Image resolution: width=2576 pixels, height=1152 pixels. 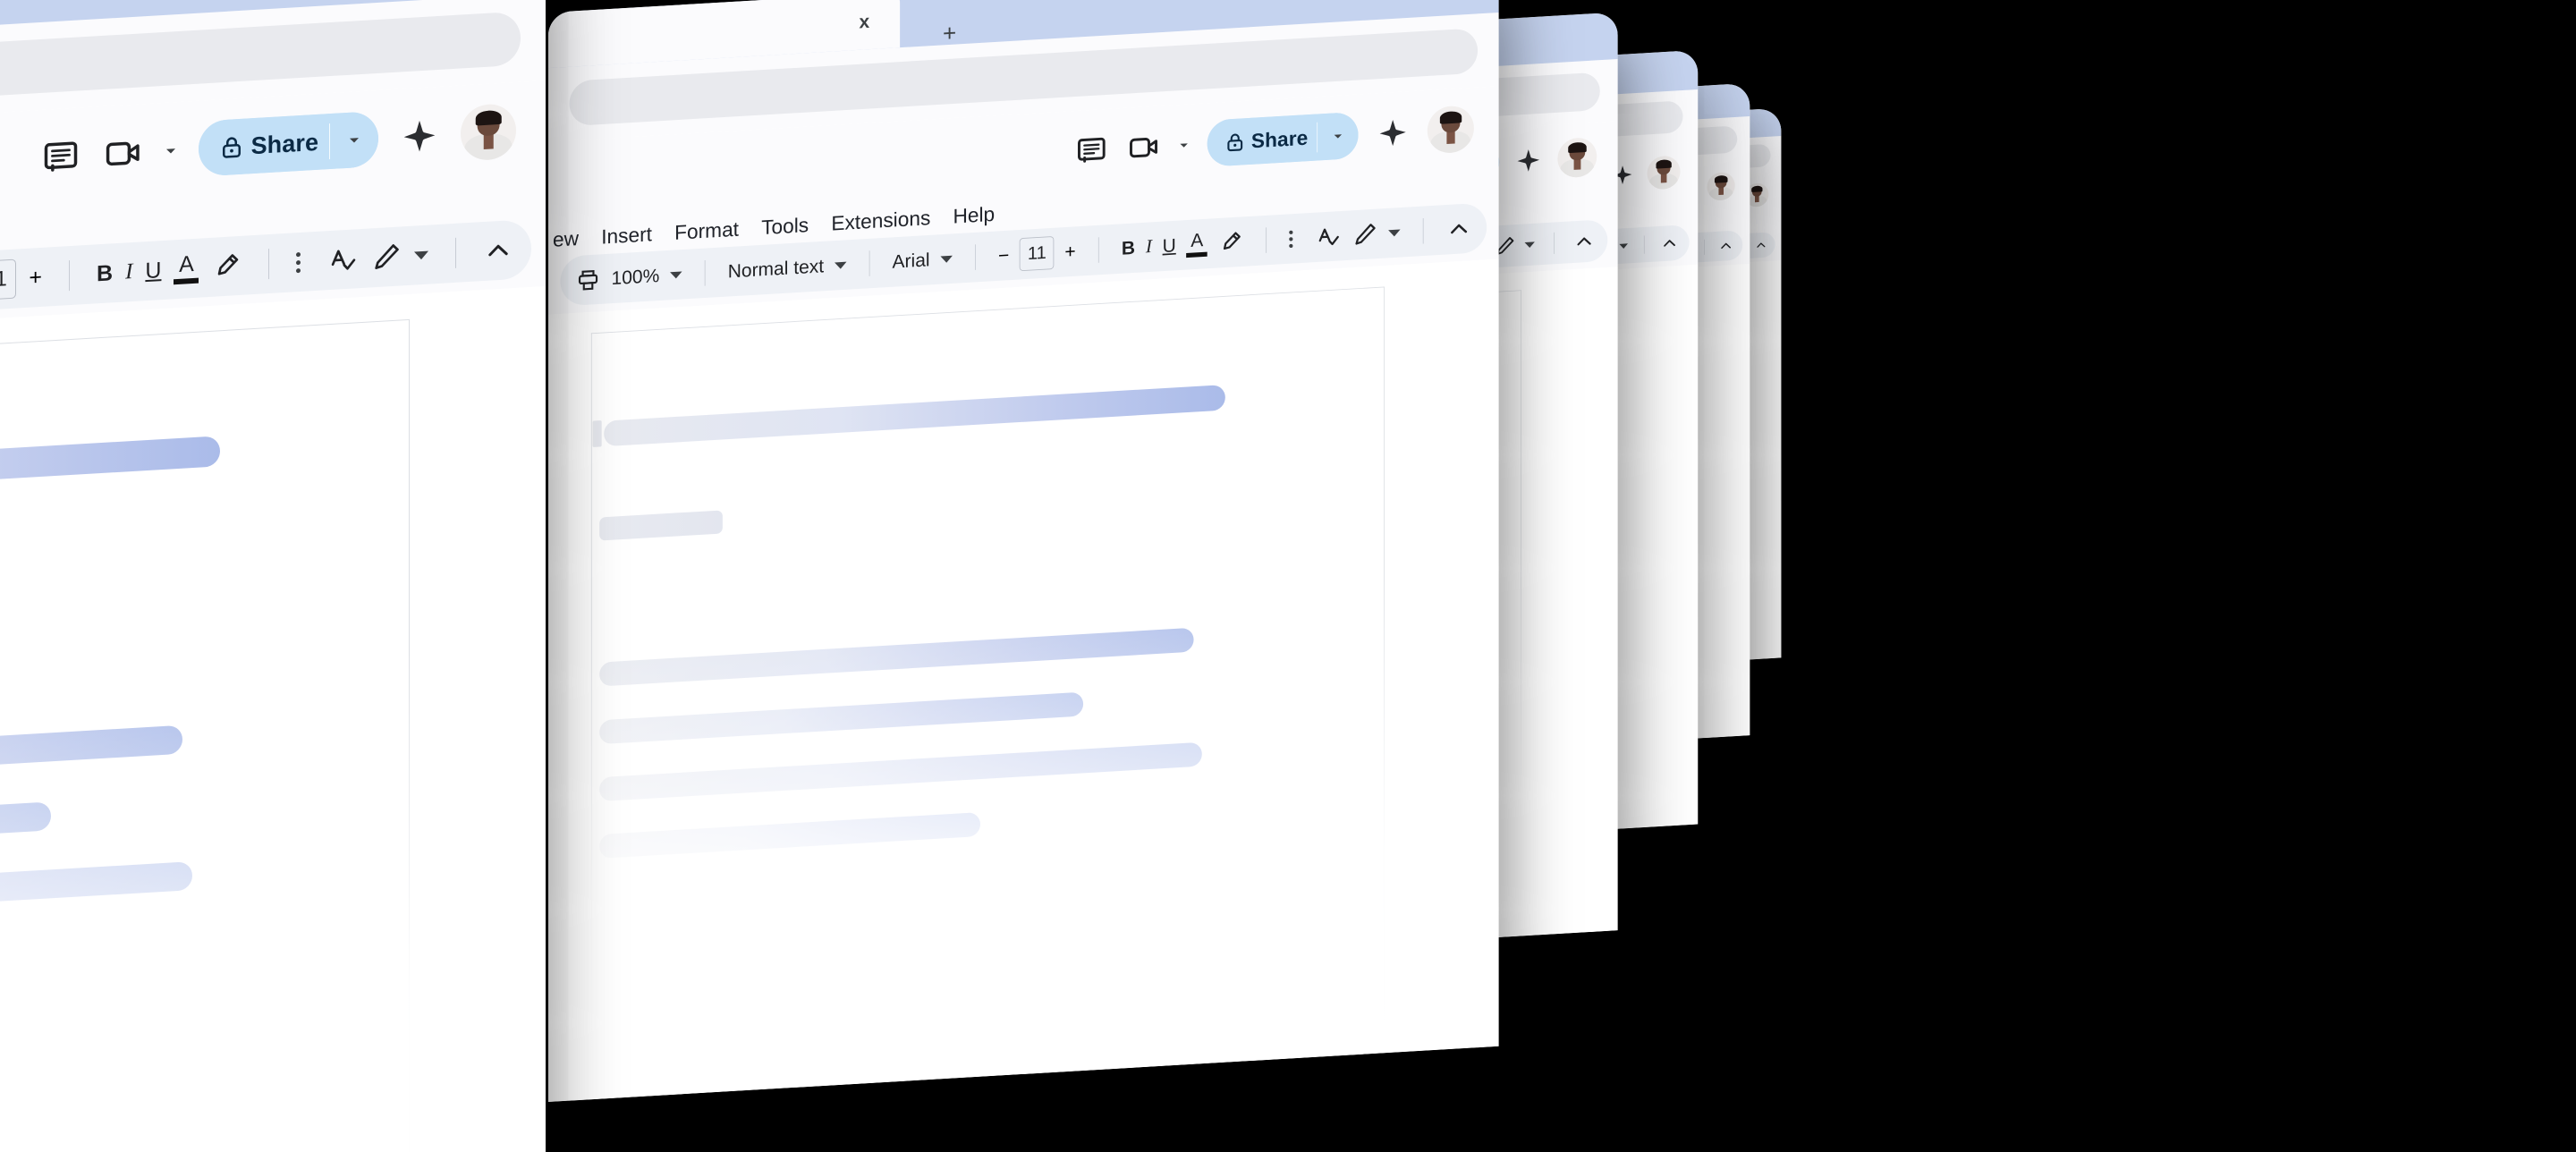 What do you see at coordinates (626, 236) in the screenshot?
I see `menu-item-insert: Insert` at bounding box center [626, 236].